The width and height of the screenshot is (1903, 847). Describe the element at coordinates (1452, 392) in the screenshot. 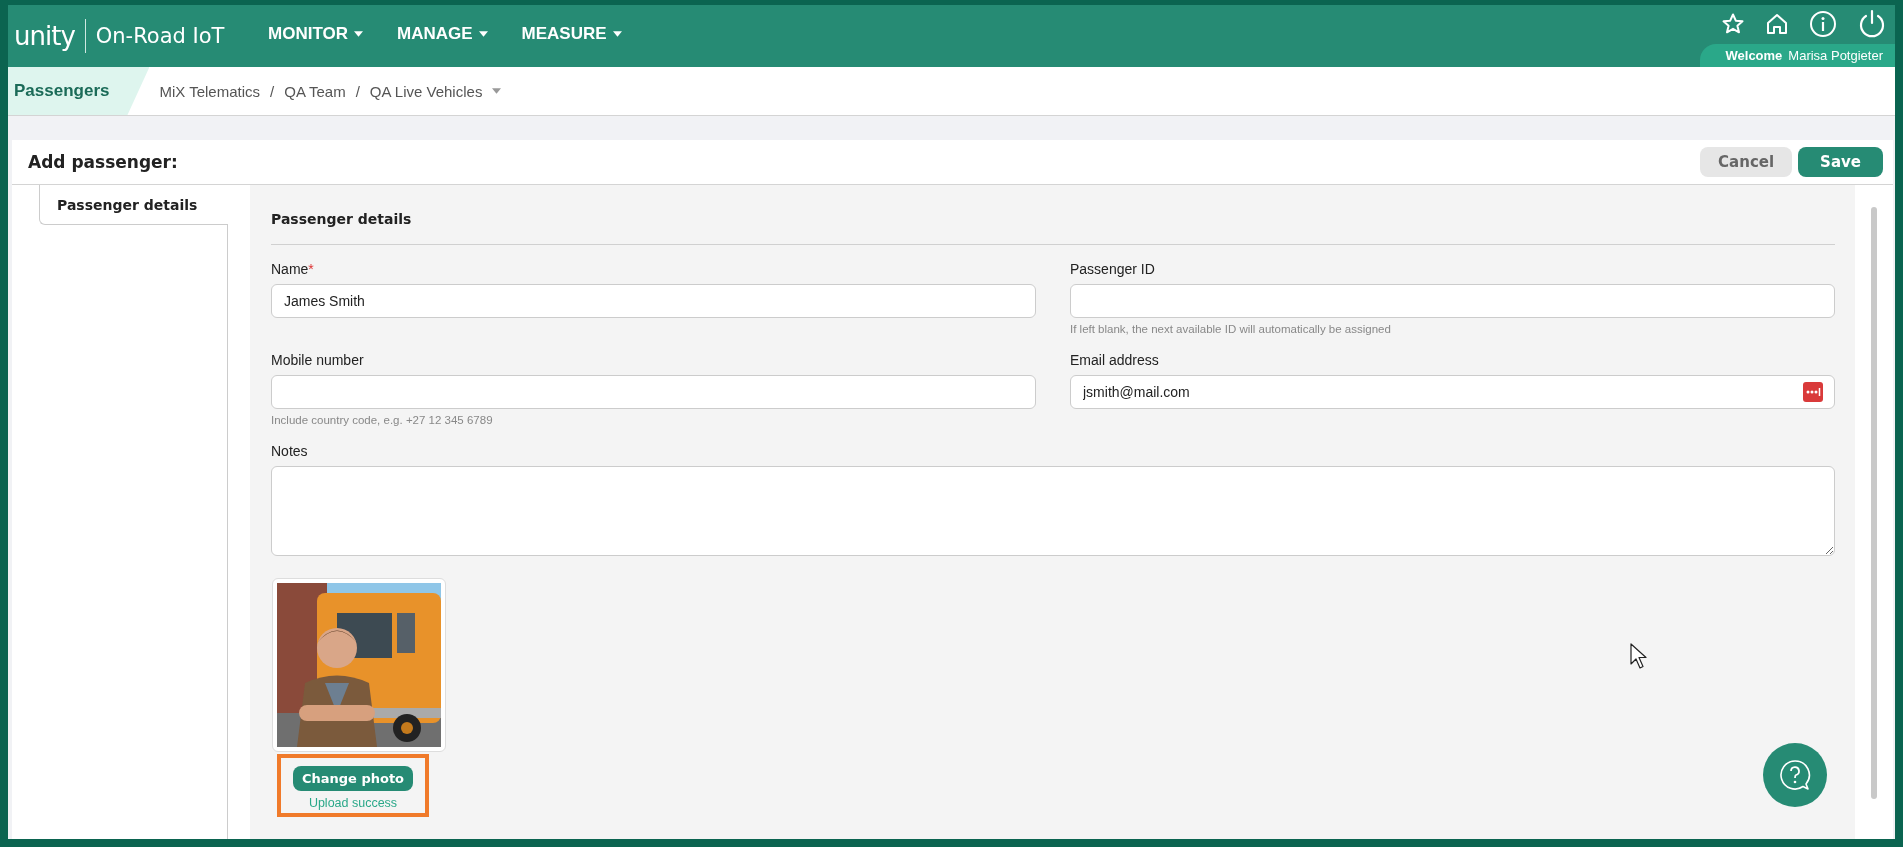

I see `input-field: jsmith@mail.com` at that location.